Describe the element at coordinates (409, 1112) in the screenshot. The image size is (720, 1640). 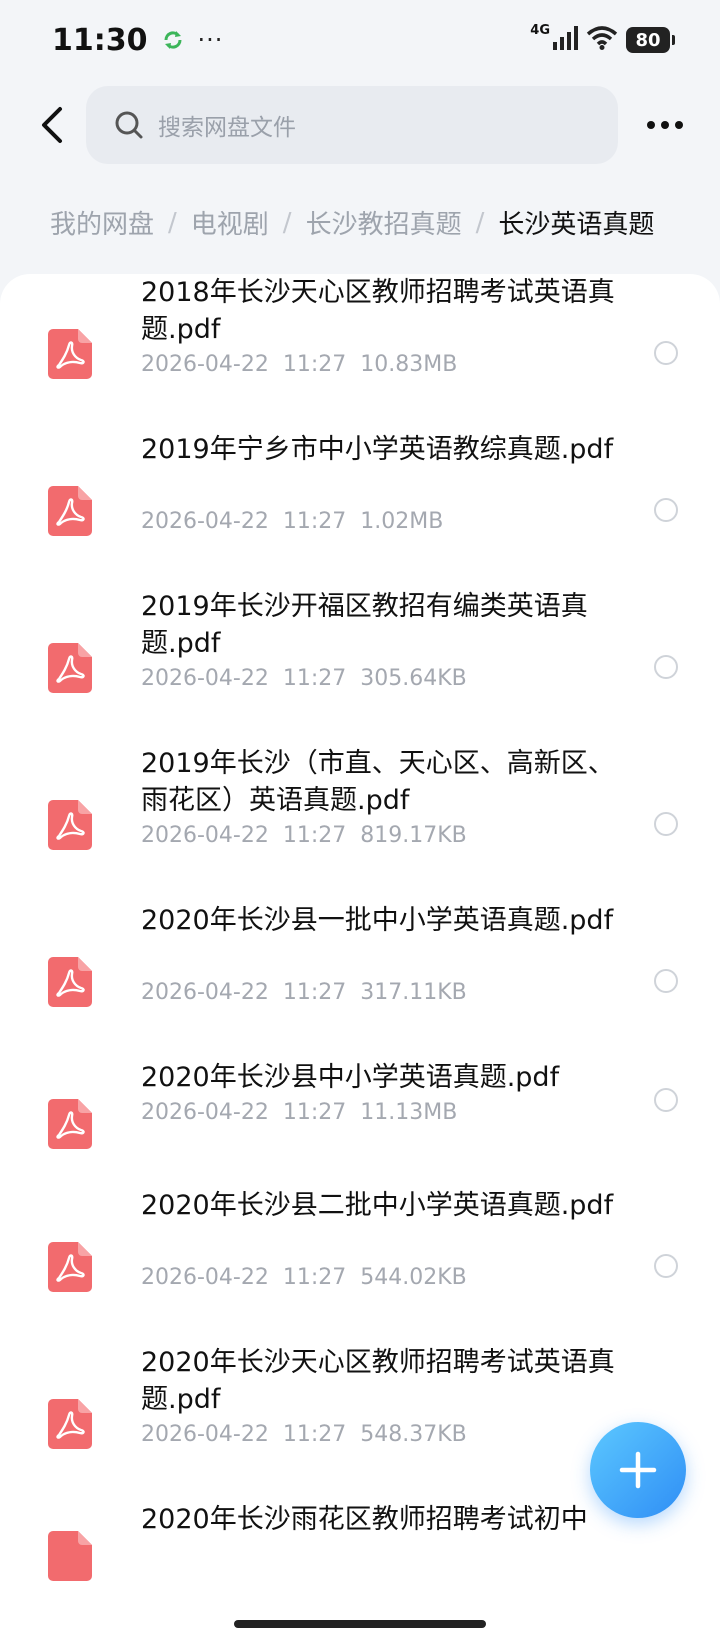
I see `file-size: 11.13MB` at that location.